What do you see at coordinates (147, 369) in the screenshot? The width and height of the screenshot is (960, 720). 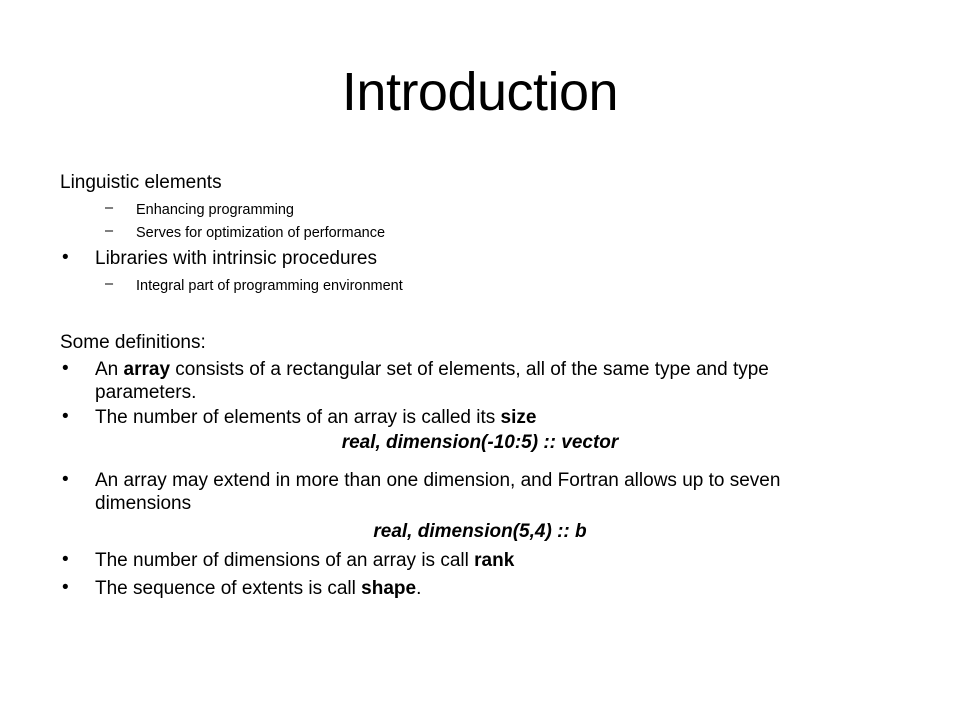 I see `term-array: array` at bounding box center [147, 369].